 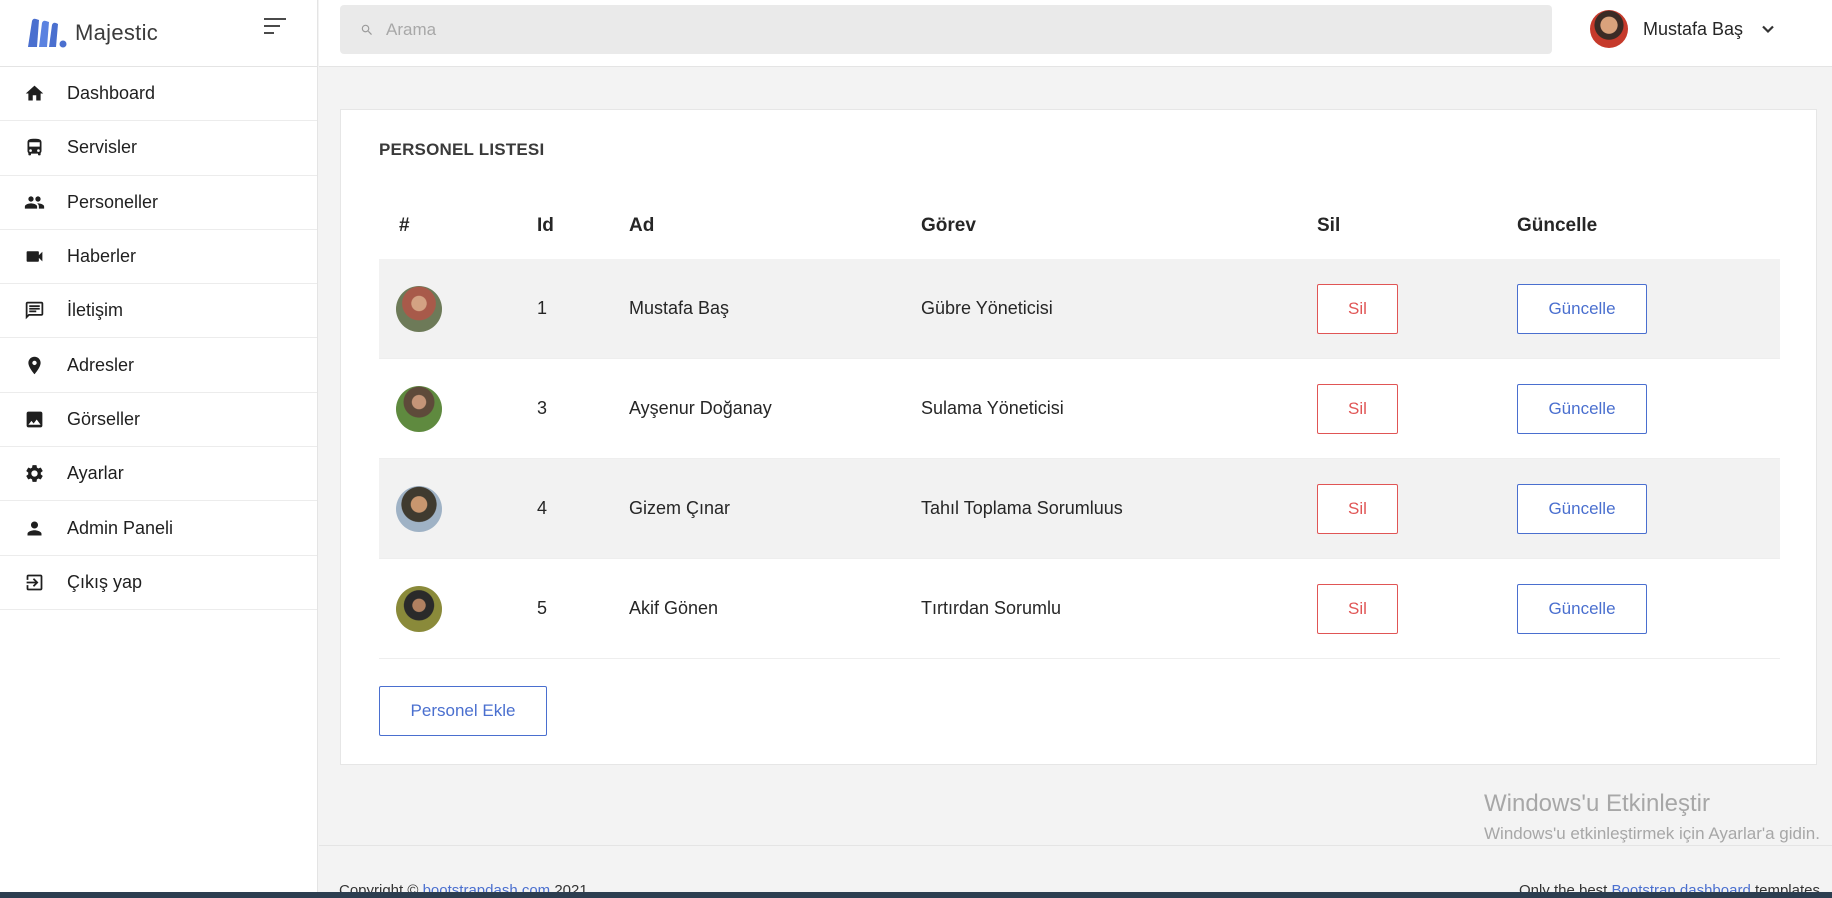 What do you see at coordinates (34, 582) in the screenshot?
I see `logout-icon` at bounding box center [34, 582].